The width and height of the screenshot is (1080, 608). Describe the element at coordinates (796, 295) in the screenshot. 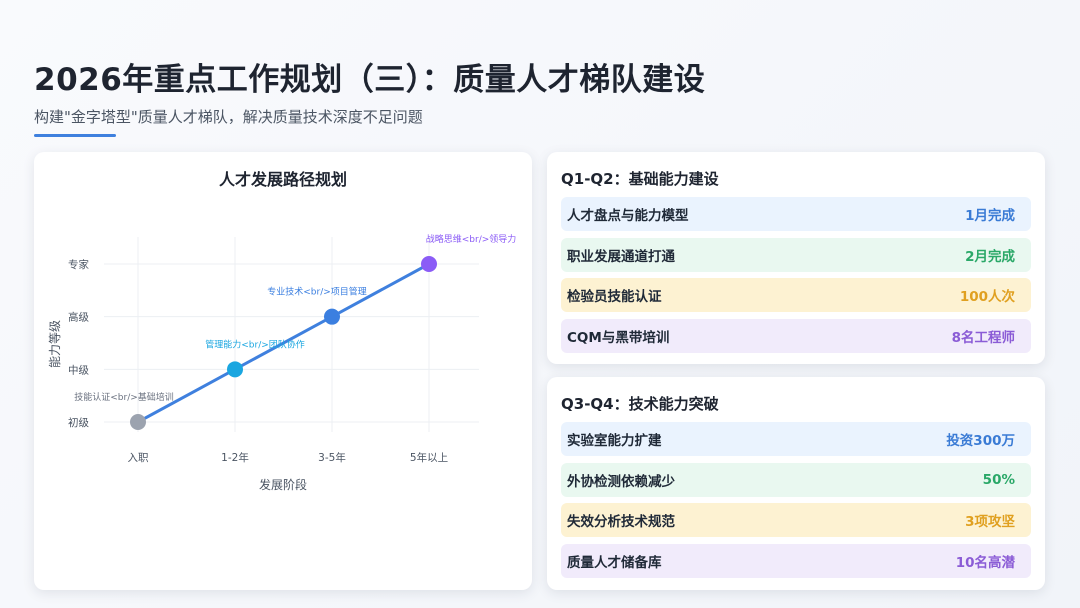

I see `task-row: 检验员技能认证 100人次` at that location.